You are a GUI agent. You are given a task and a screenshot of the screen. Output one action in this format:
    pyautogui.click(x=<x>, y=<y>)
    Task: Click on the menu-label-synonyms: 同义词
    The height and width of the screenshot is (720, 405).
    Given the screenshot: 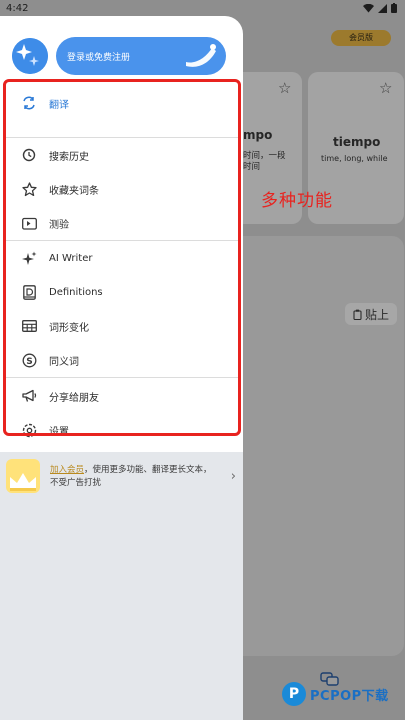 What is the action you would take?
    pyautogui.click(x=64, y=362)
    